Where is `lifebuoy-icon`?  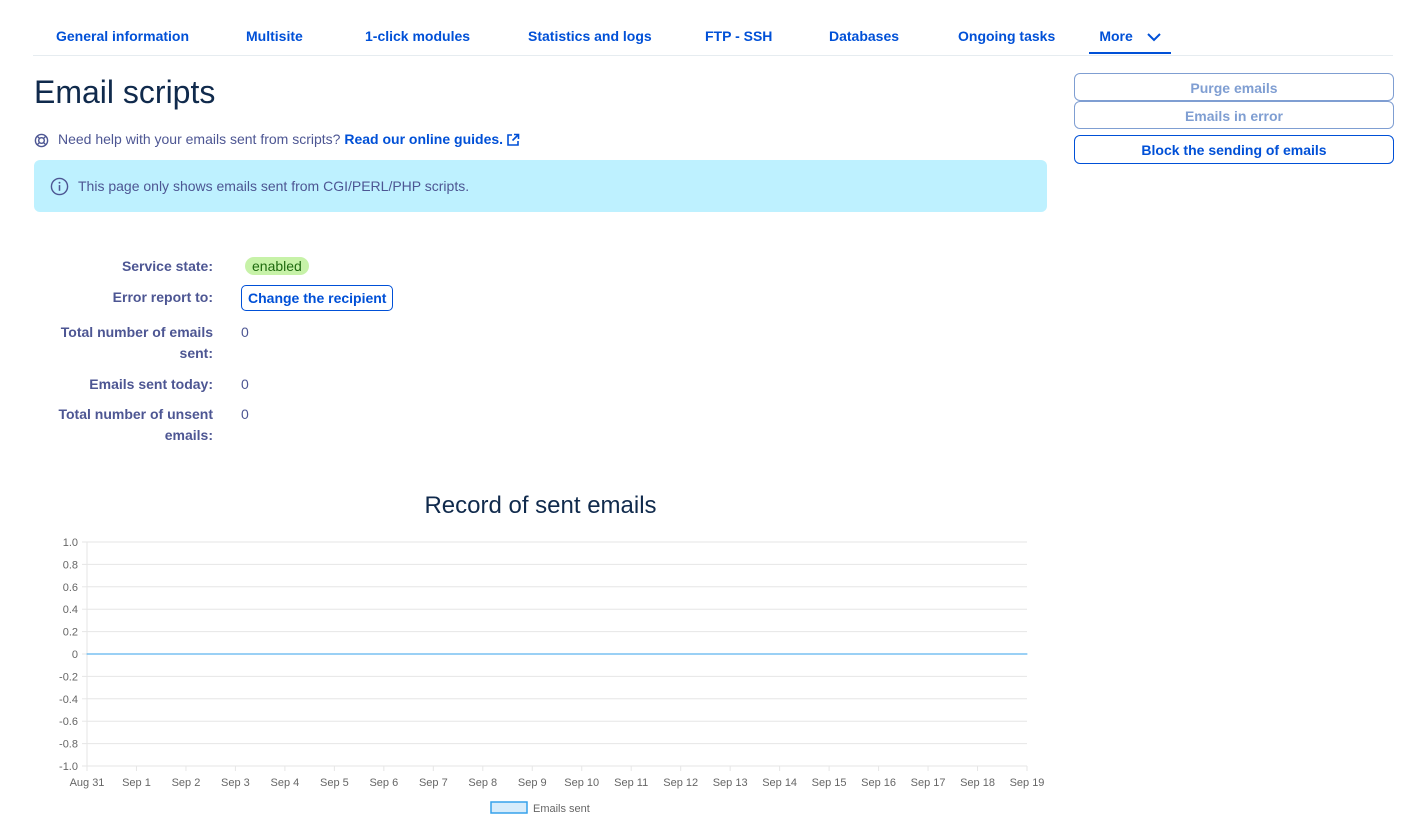 lifebuoy-icon is located at coordinates (41, 140).